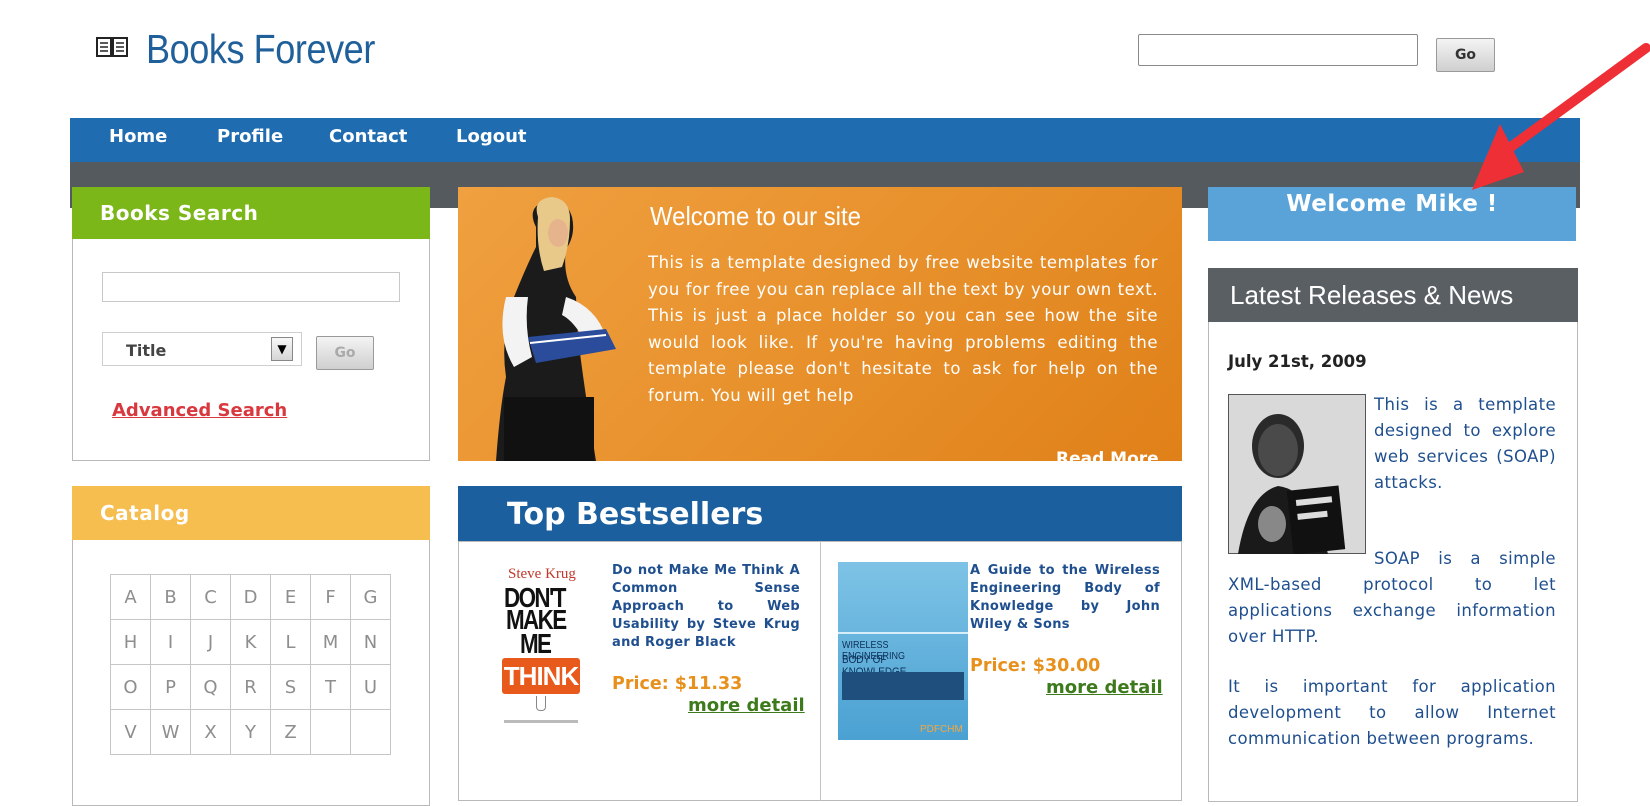 The image size is (1650, 806). What do you see at coordinates (130, 597) in the screenshot?
I see `catalog-letter: A` at bounding box center [130, 597].